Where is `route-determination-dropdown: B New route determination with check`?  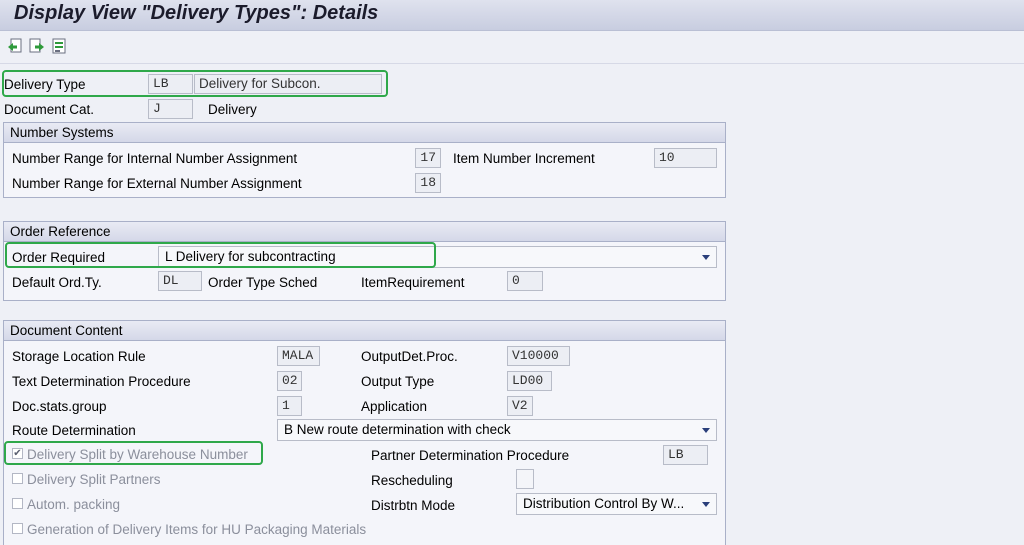 route-determination-dropdown: B New route determination with check is located at coordinates (497, 430).